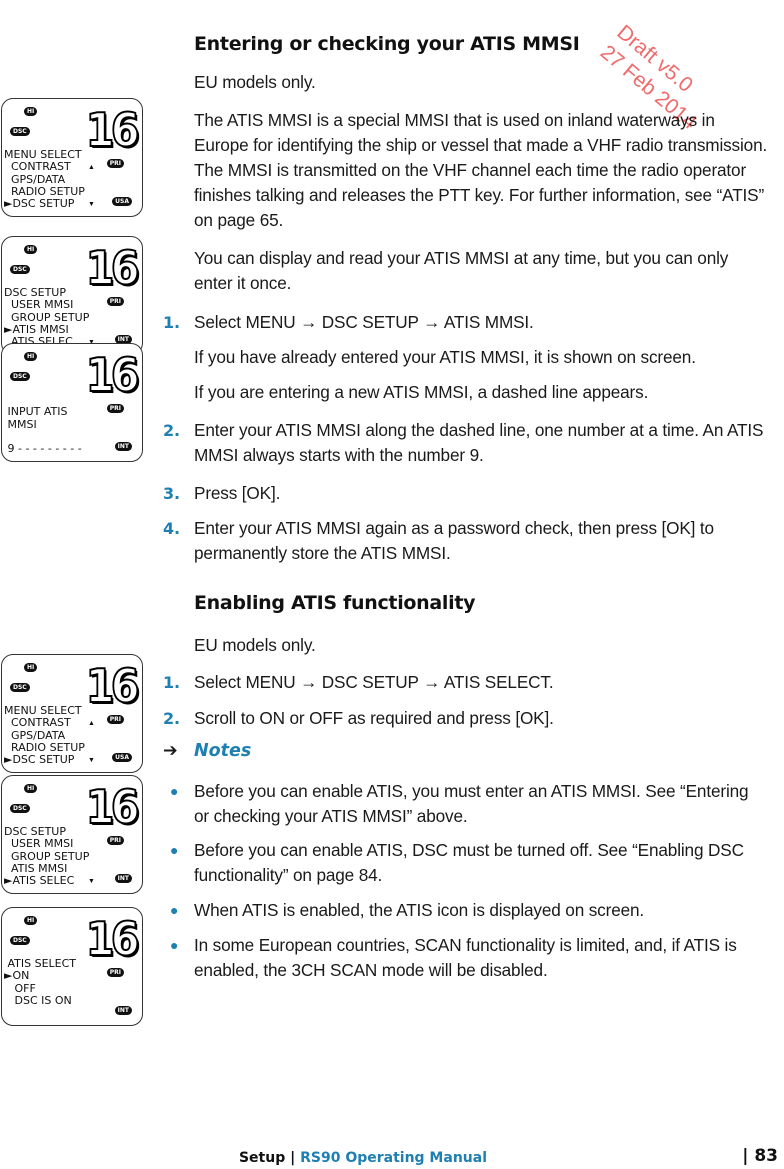  I want to click on display-menu-line, so click(40, 1013).